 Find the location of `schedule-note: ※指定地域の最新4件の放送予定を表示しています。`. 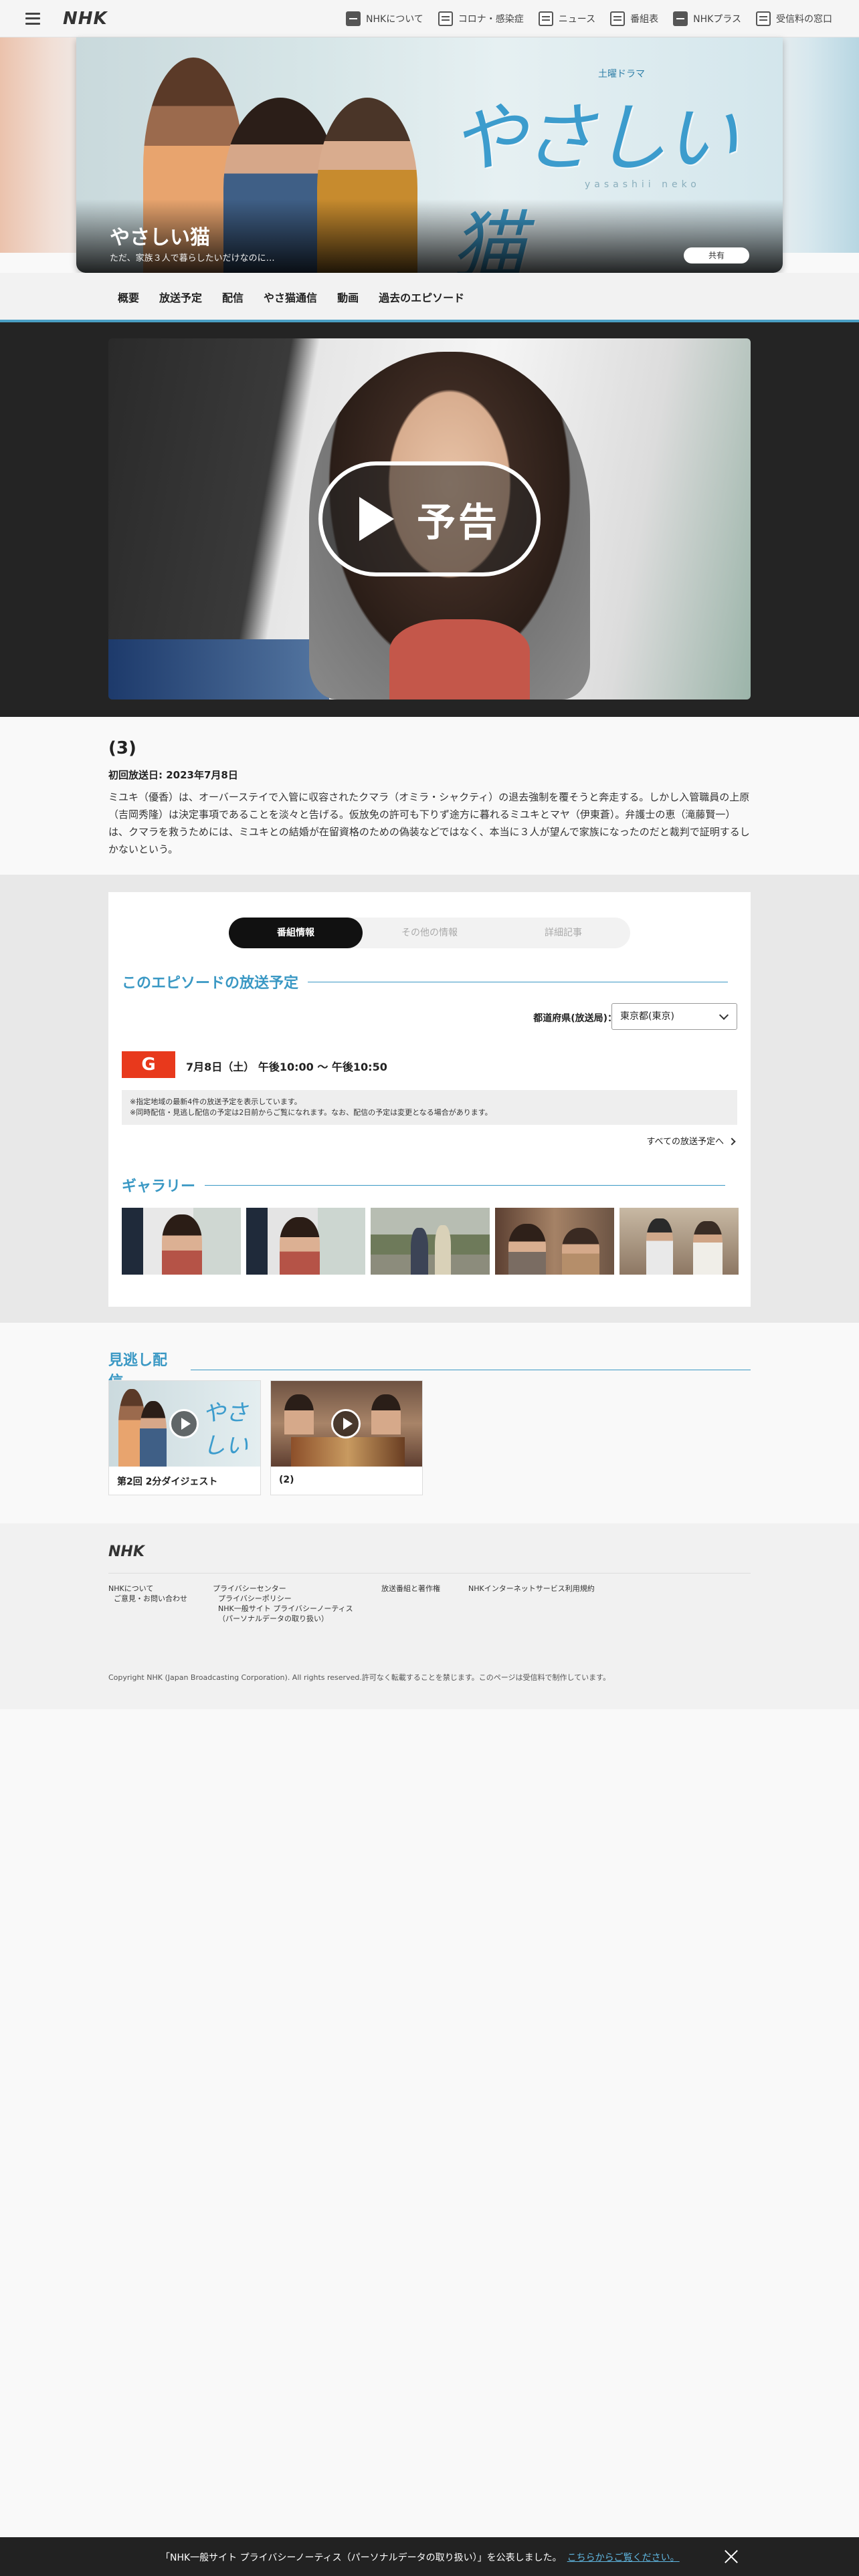

schedule-note: ※指定地域の最新4件の放送予定を表示しています。 is located at coordinates (216, 1101).